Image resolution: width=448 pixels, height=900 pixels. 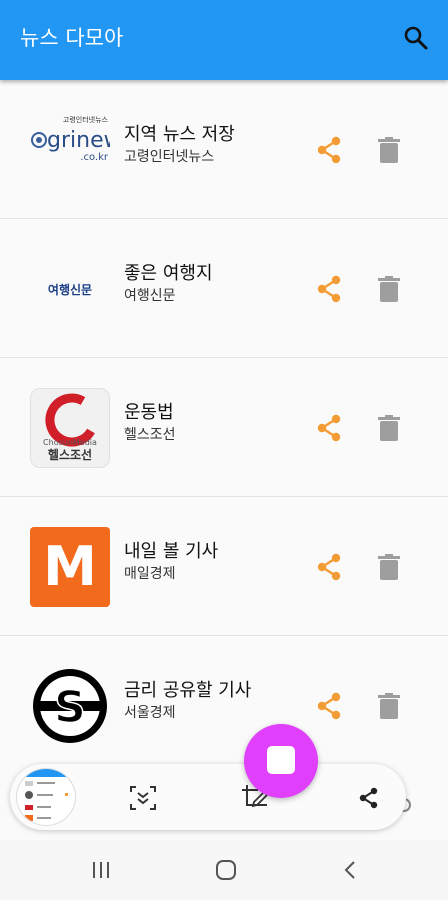 I want to click on screenshot-toolbar, so click(x=208, y=797).